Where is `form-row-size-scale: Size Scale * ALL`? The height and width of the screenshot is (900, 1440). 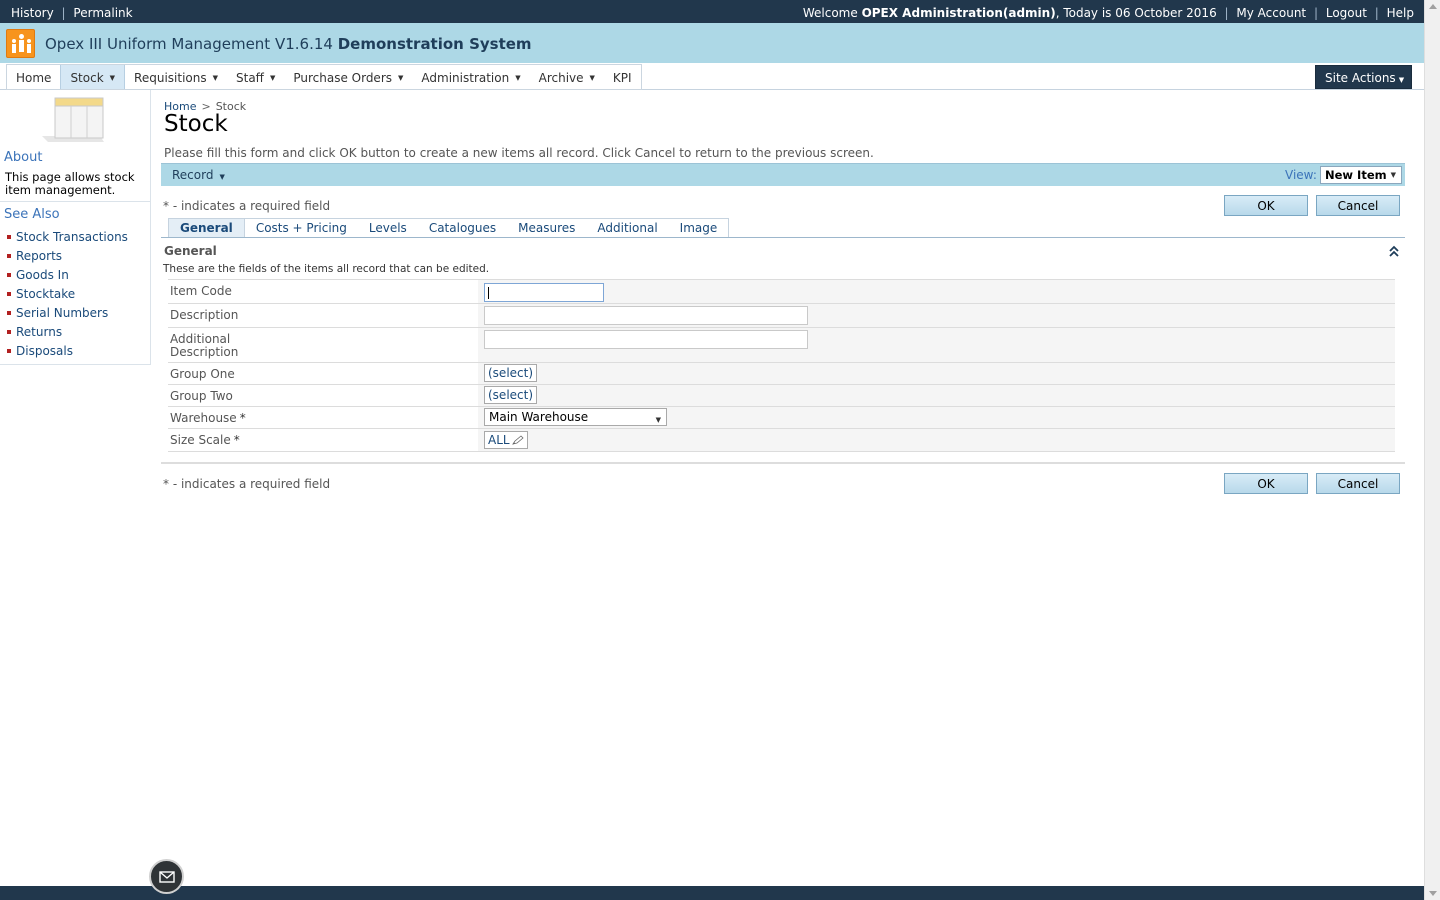 form-row-size-scale: Size Scale * ALL is located at coordinates (781, 440).